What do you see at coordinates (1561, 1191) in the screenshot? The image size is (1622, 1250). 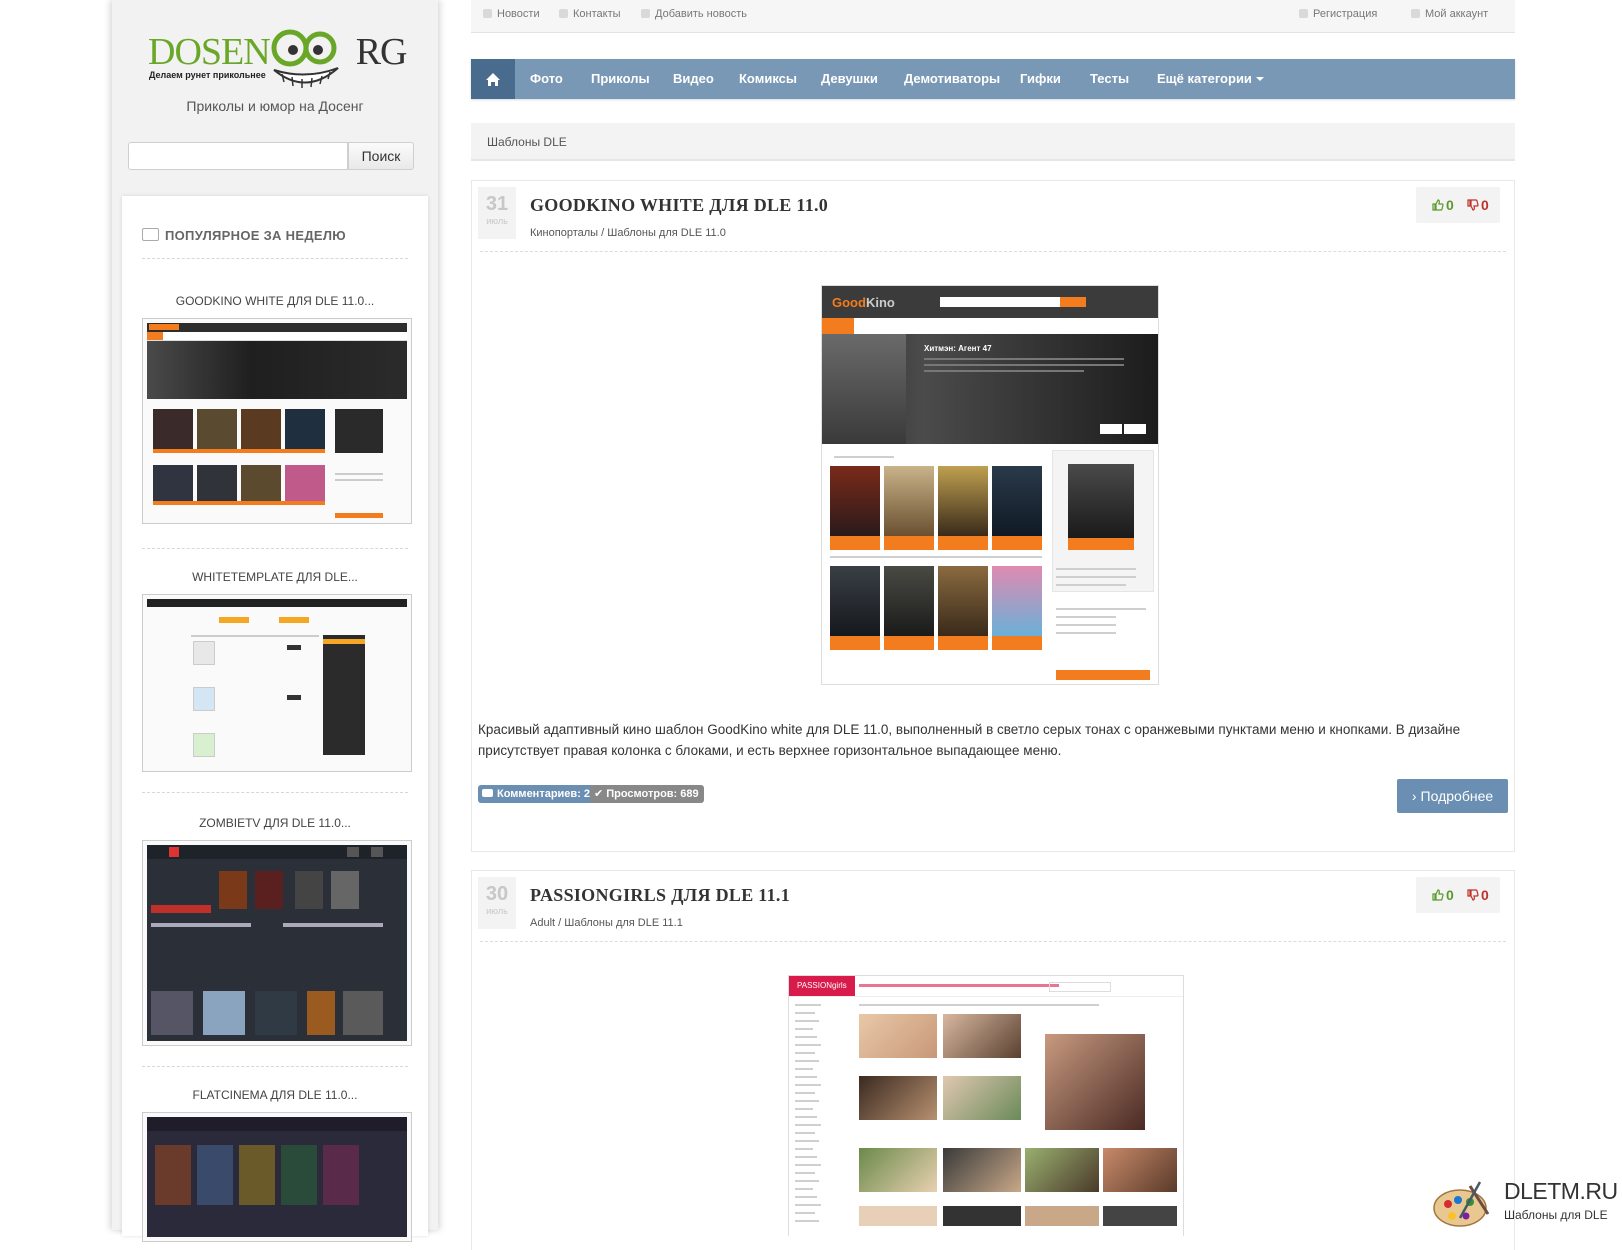 I see `watermark-title: DLETM.RU` at bounding box center [1561, 1191].